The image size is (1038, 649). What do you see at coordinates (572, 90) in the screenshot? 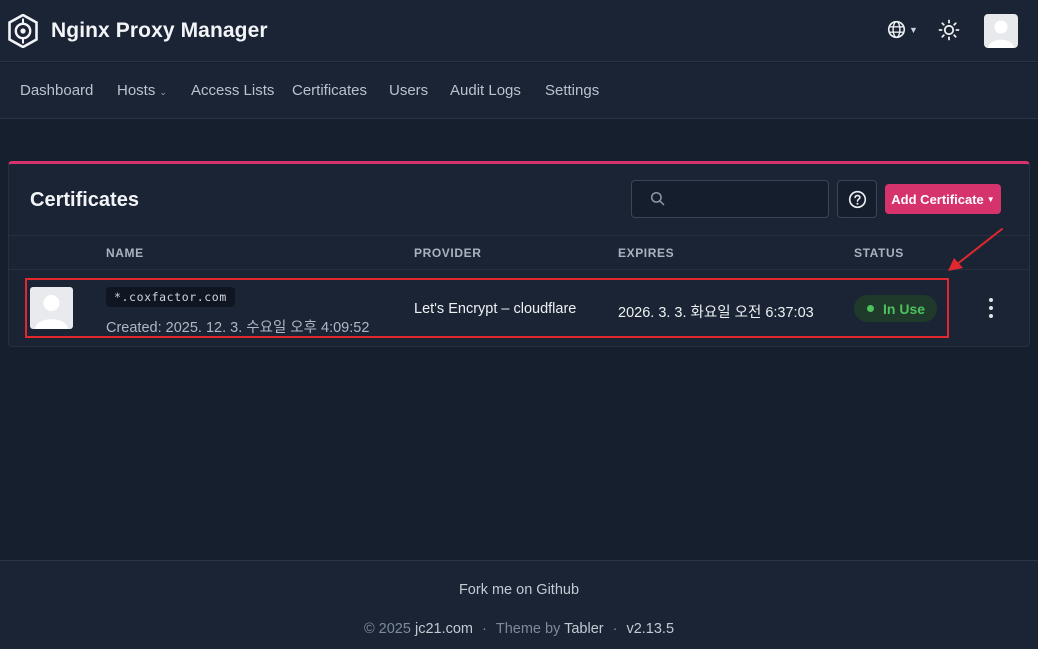
I see `nav-settings: Settings` at bounding box center [572, 90].